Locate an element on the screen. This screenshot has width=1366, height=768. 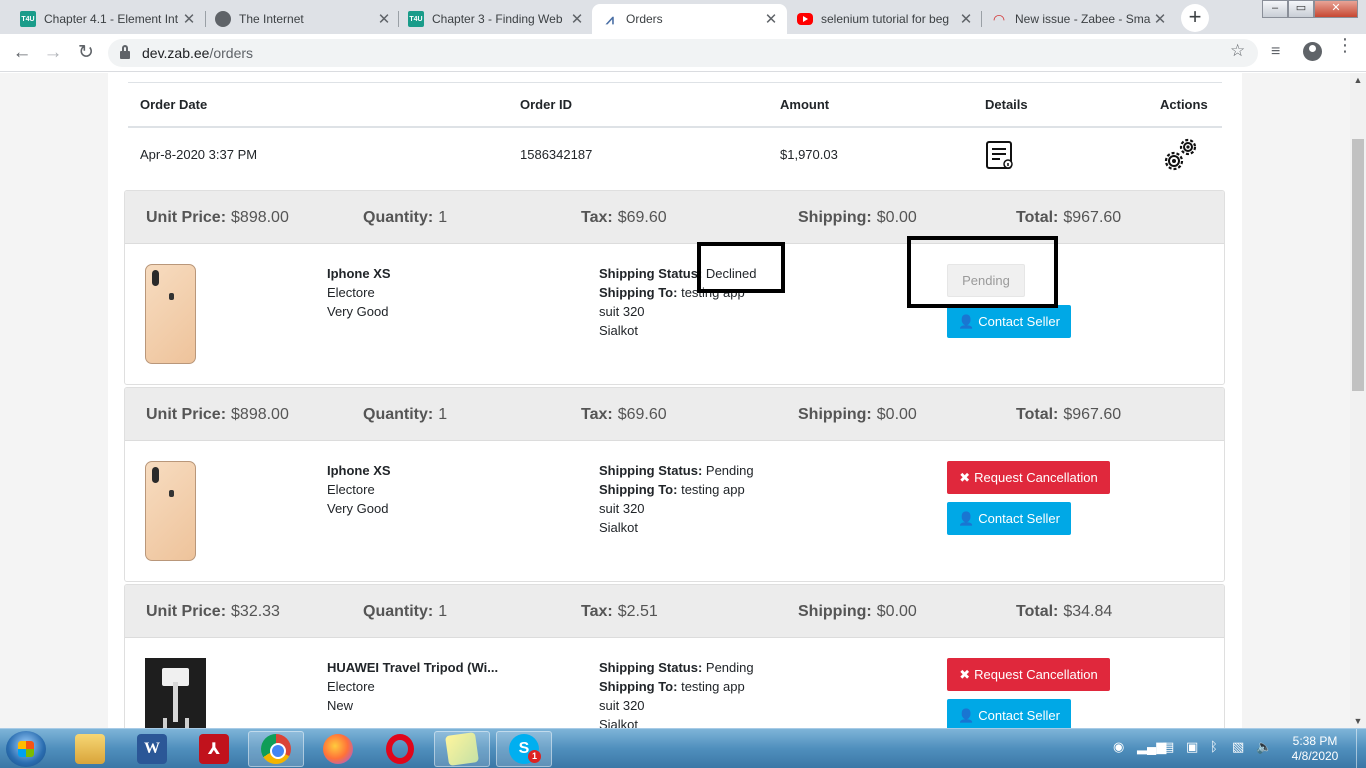
opera-icon is located at coordinates (400, 749).